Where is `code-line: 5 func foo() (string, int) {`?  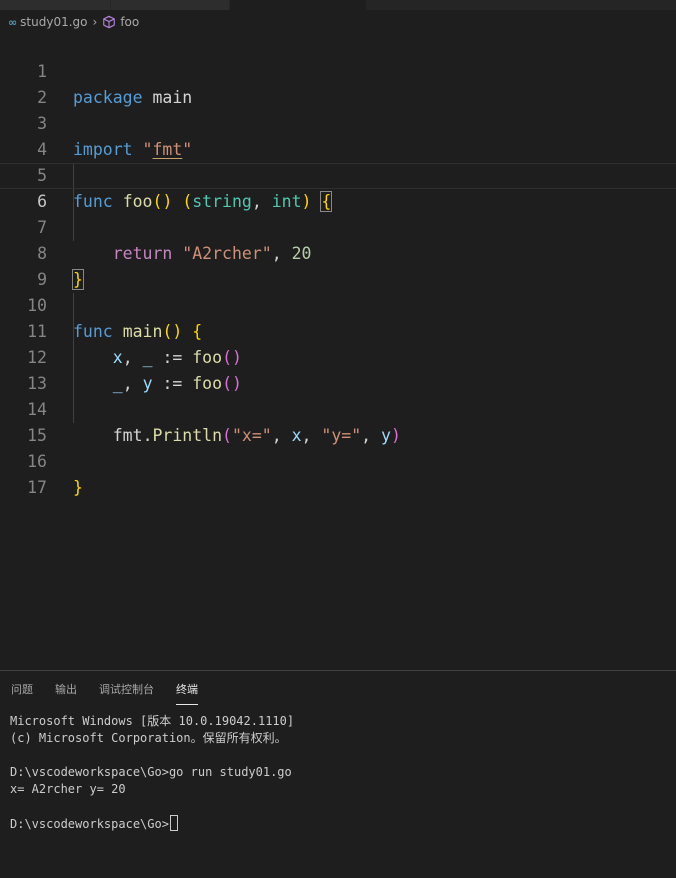 code-line: 5 func foo() (string, int) { is located at coordinates (338, 174).